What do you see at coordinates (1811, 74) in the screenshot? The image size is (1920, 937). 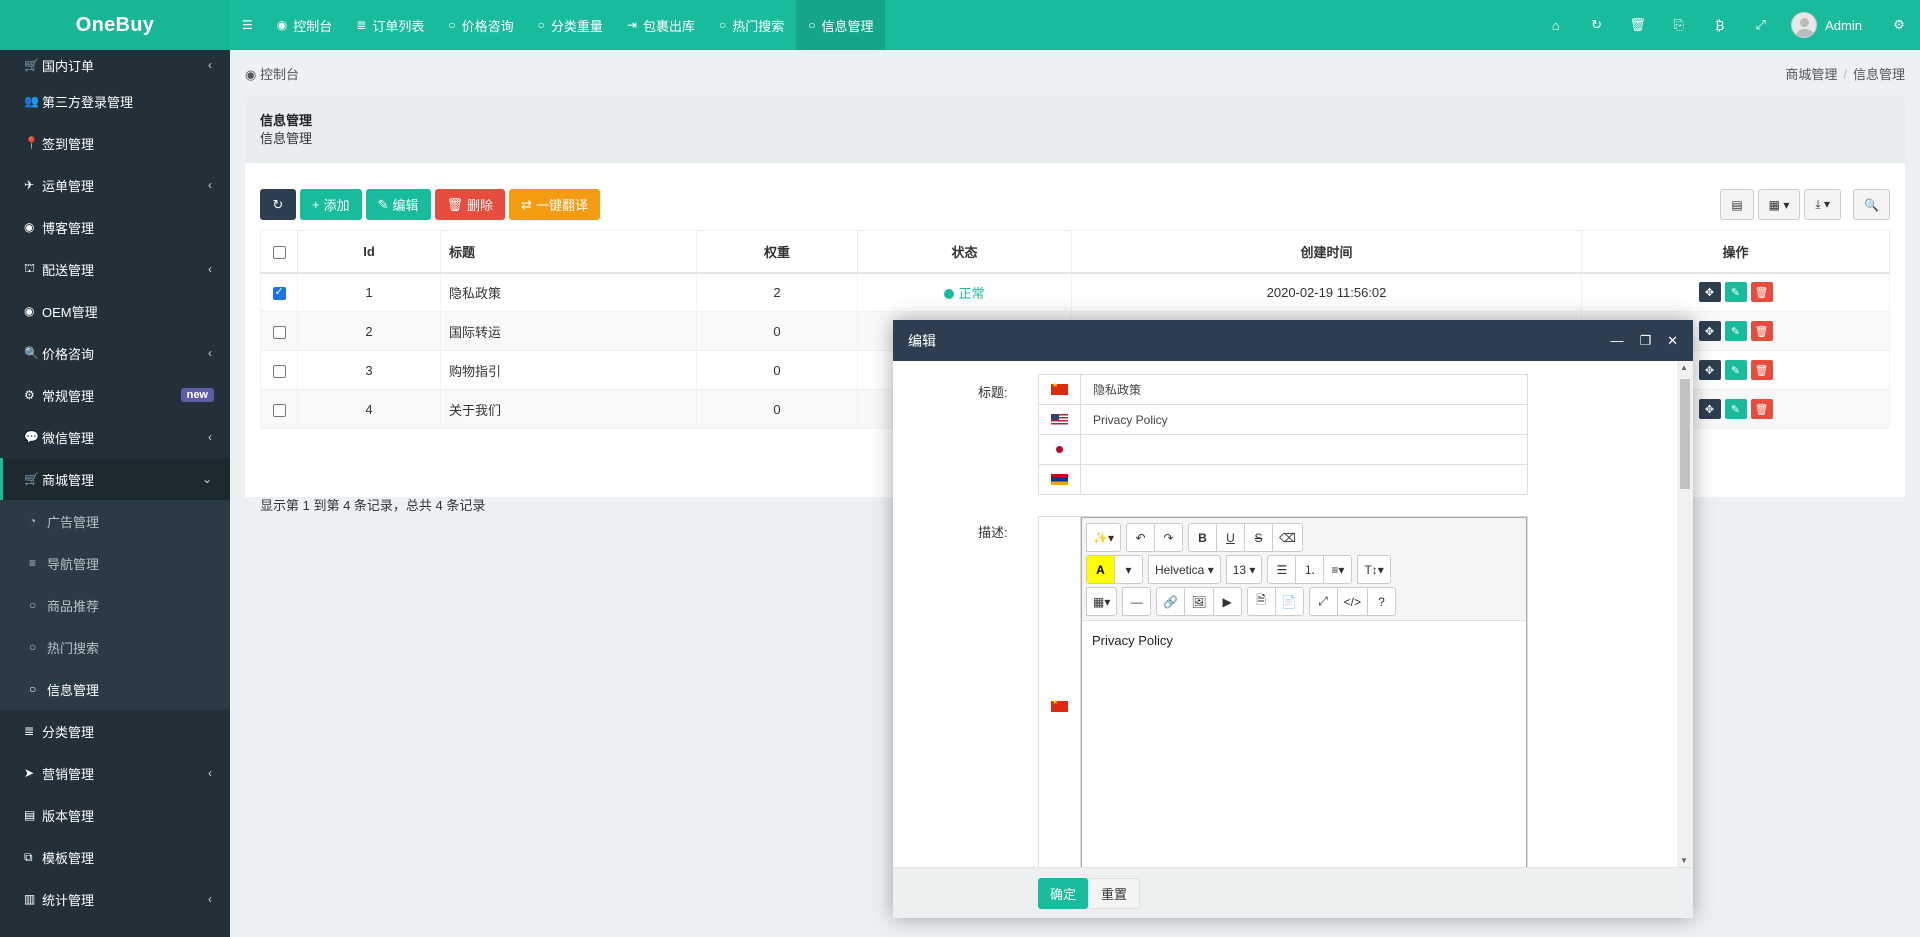 I see `breadcrumb-item: 商城管理` at bounding box center [1811, 74].